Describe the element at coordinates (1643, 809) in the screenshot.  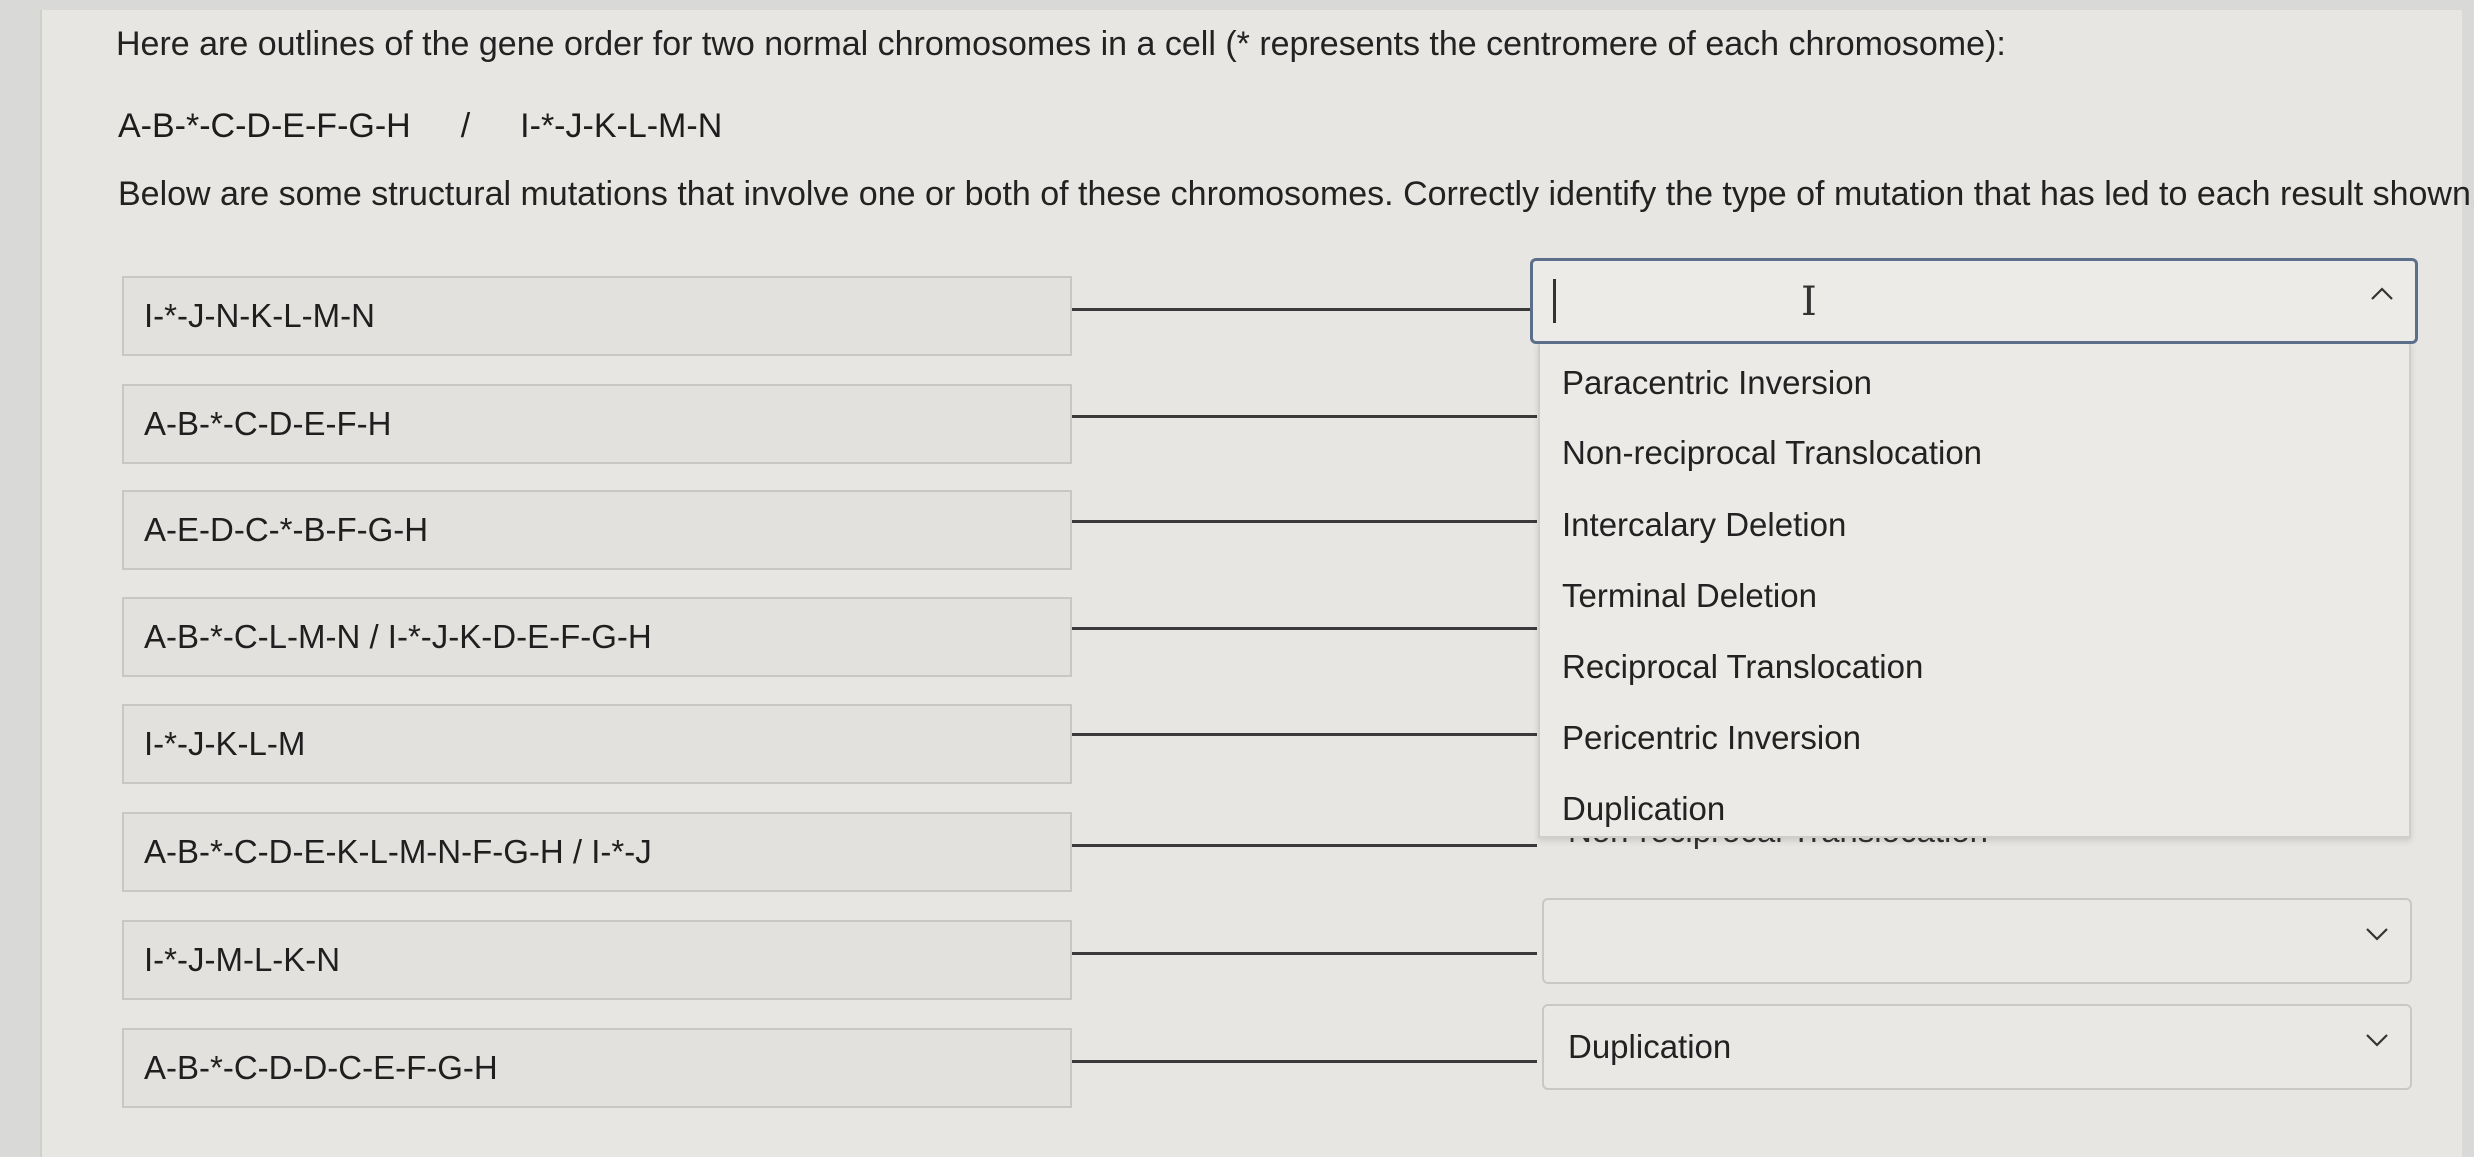
I see `option-duplication: Duplication` at that location.